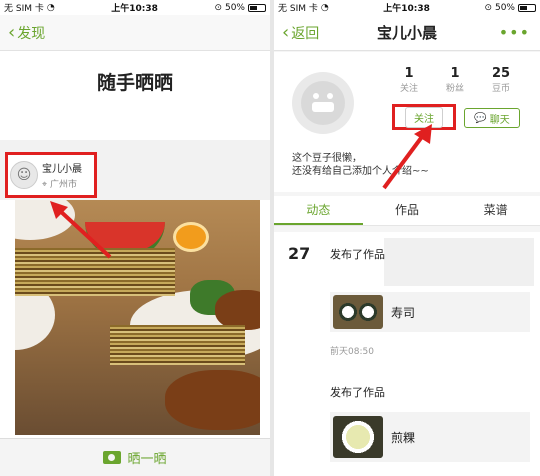 The width and height of the screenshot is (540, 476). I want to click on back-button: ‹ 发现, so click(22, 33).